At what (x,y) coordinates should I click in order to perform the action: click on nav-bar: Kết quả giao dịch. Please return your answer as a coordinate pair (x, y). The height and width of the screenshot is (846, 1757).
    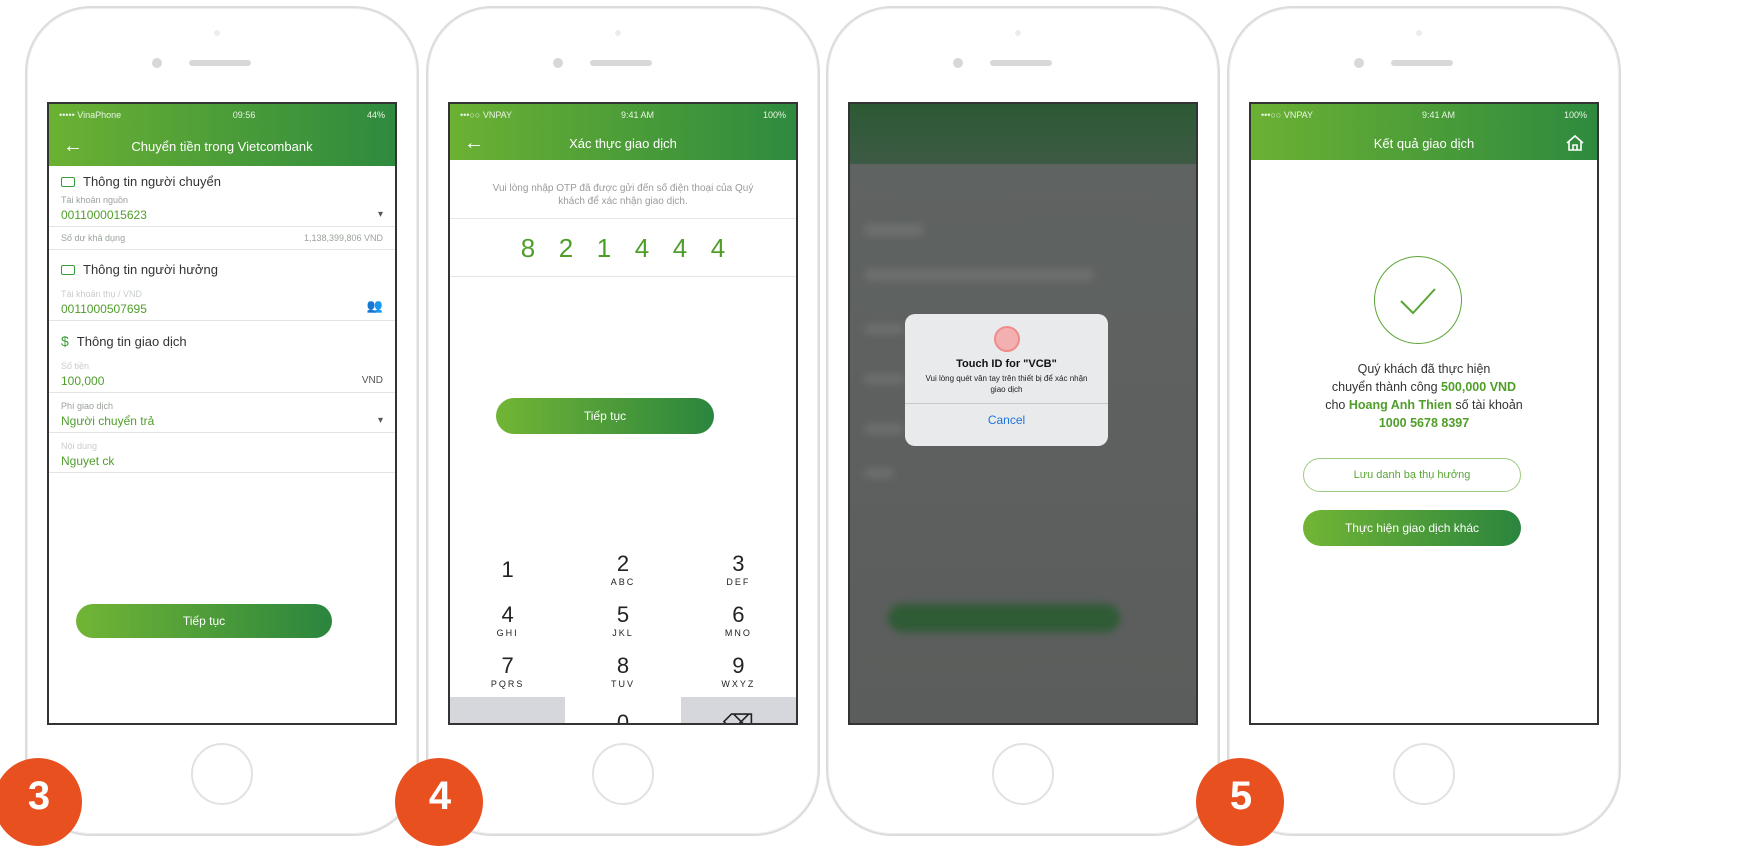
    Looking at the image, I should click on (1424, 143).